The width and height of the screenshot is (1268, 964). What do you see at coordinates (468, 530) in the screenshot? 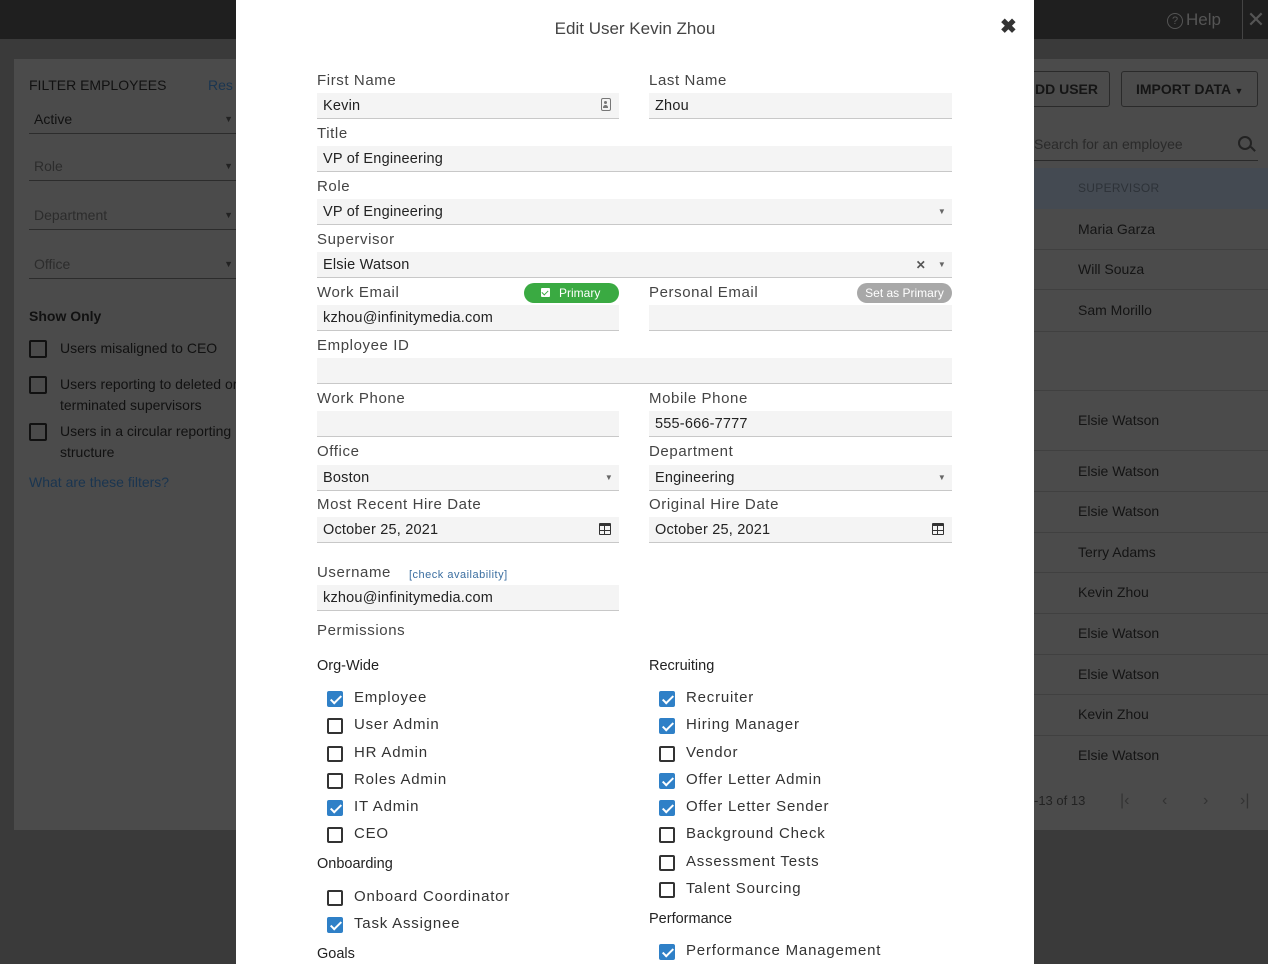
I see `recent-hire-date-field: October 25, 2021` at bounding box center [468, 530].